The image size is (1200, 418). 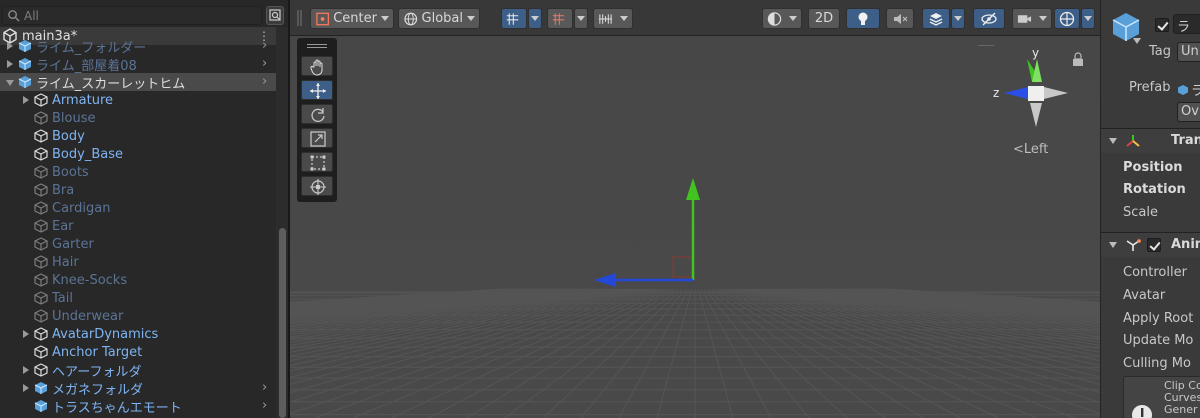 What do you see at coordinates (138, 190) in the screenshot?
I see `hierarchy-row: Bra` at bounding box center [138, 190].